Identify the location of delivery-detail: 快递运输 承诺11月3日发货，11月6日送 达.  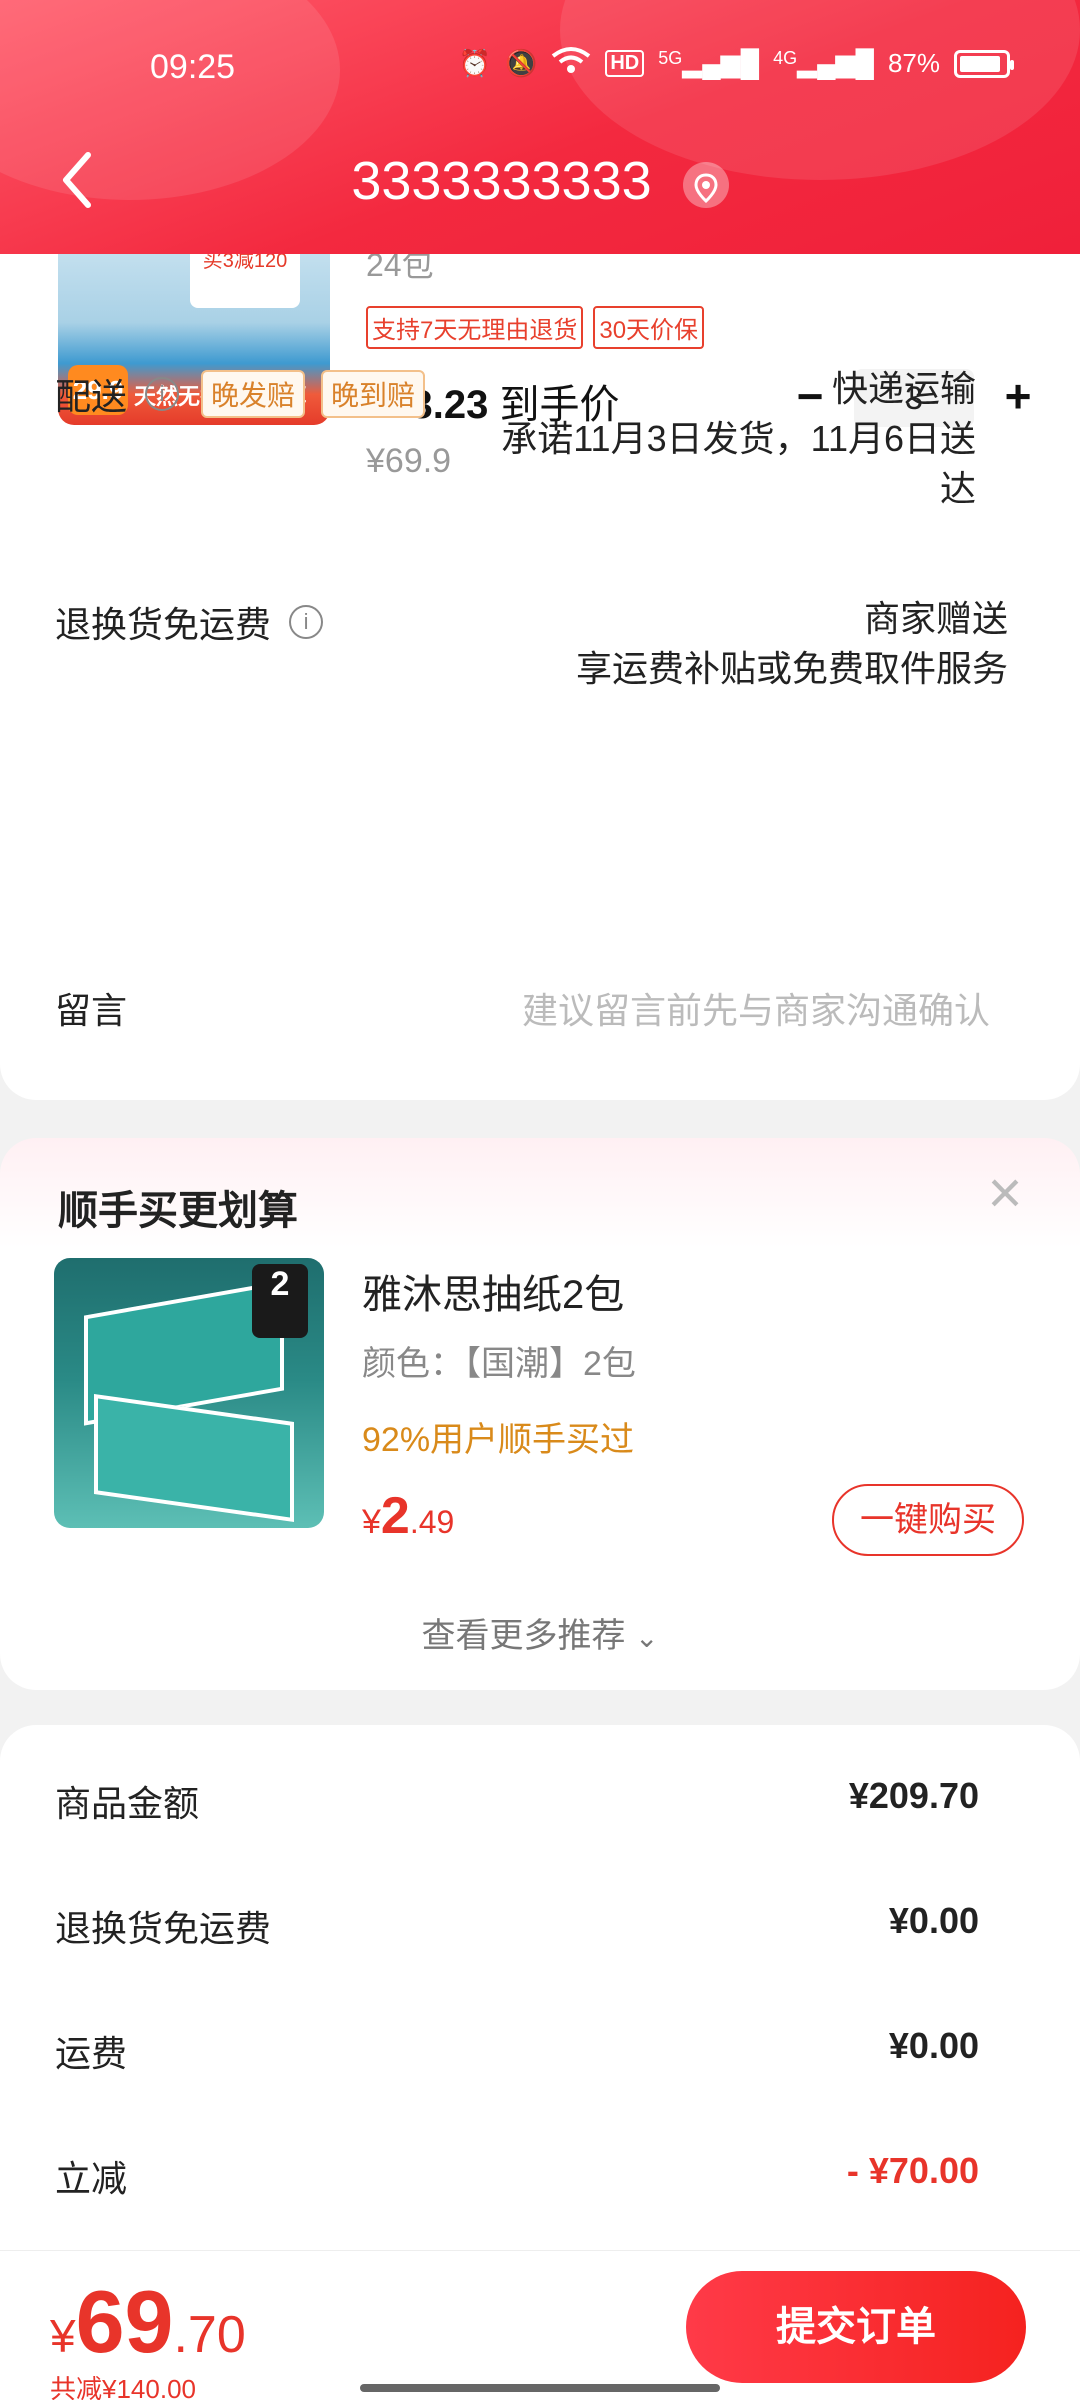
(738, 439).